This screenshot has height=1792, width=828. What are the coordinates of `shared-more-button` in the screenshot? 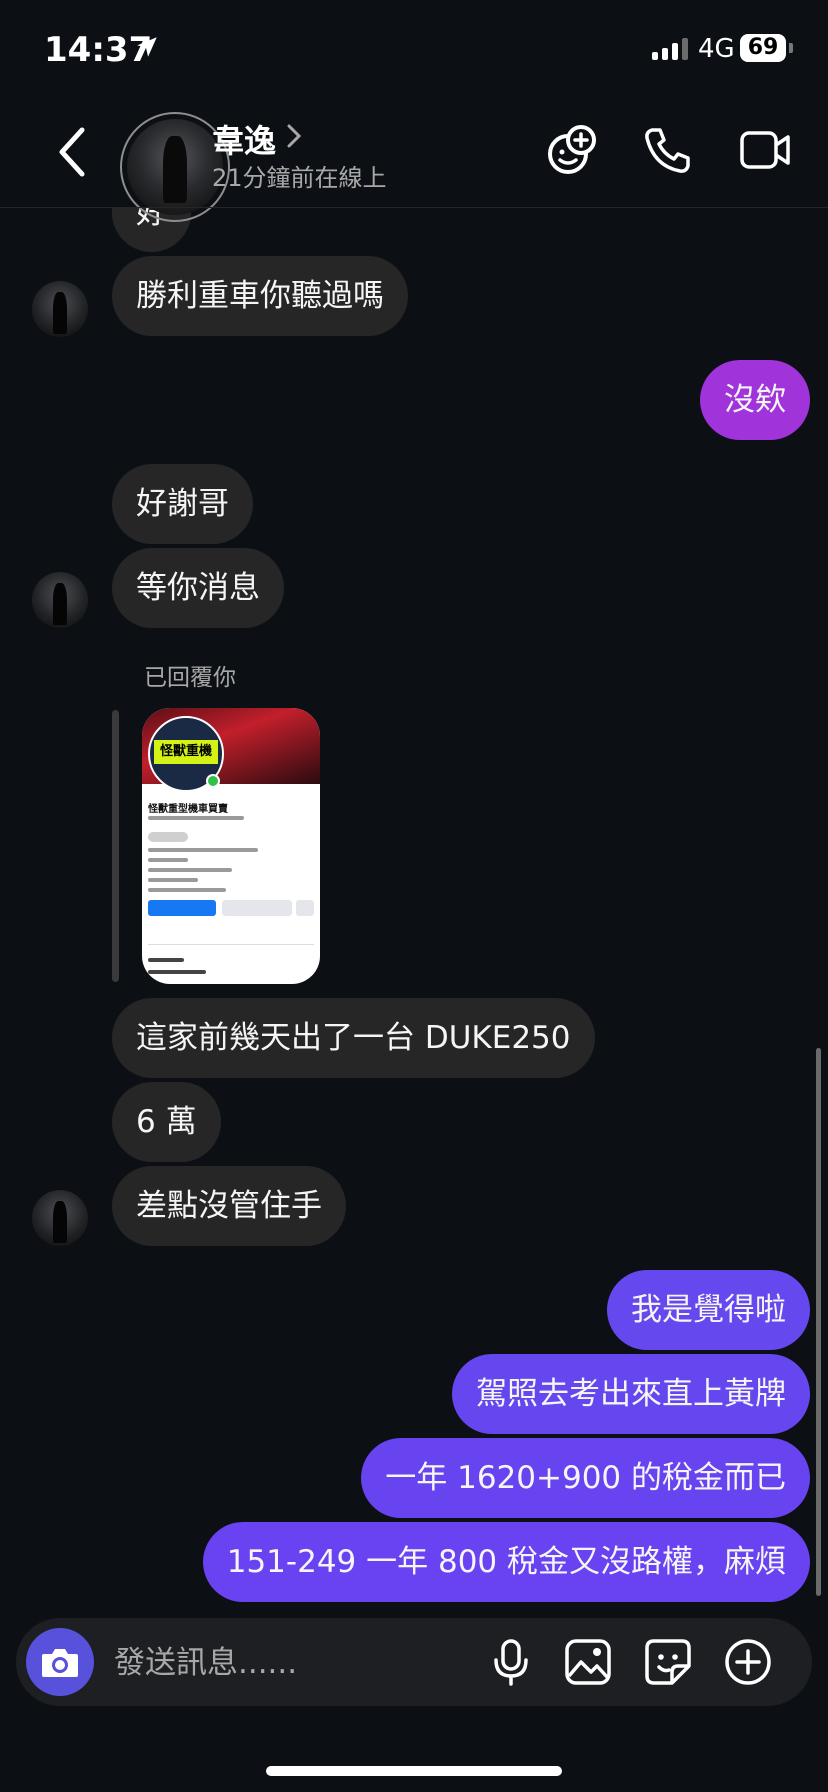 It's located at (305, 908).